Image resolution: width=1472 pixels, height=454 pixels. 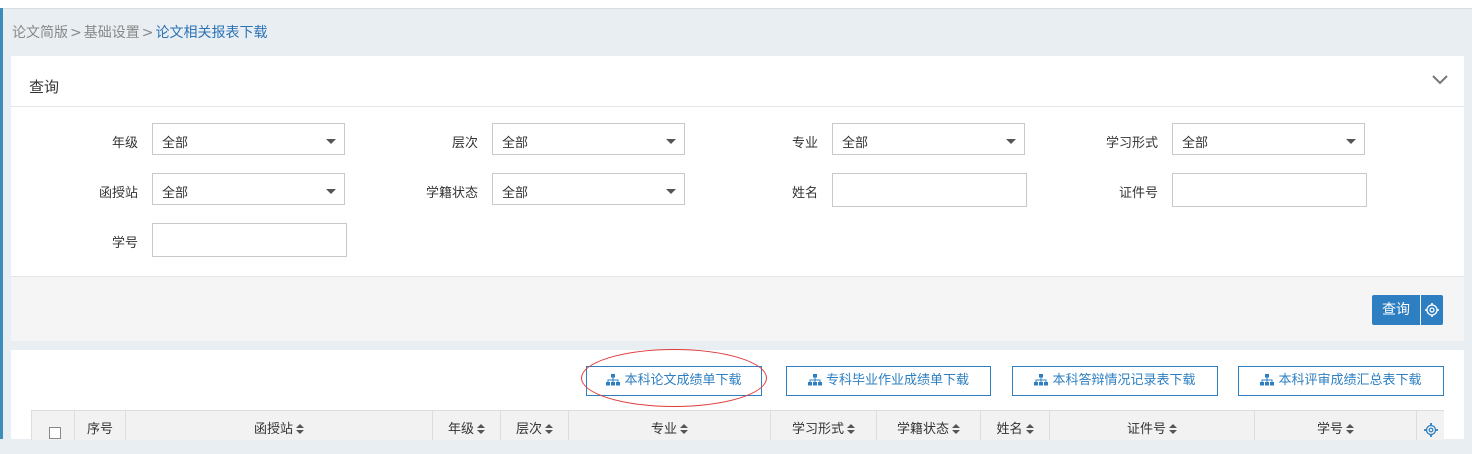 I want to click on name-label: 姓名, so click(x=804, y=193).